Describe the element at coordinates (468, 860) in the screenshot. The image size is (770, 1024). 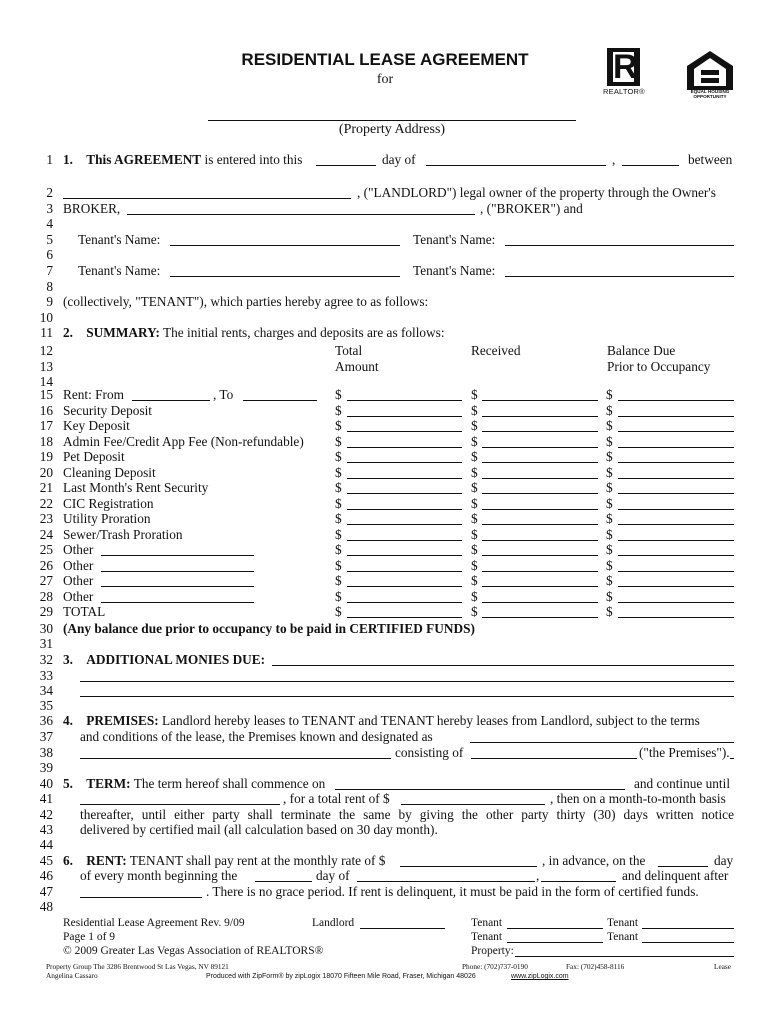
I see `monthly-rate-field` at that location.